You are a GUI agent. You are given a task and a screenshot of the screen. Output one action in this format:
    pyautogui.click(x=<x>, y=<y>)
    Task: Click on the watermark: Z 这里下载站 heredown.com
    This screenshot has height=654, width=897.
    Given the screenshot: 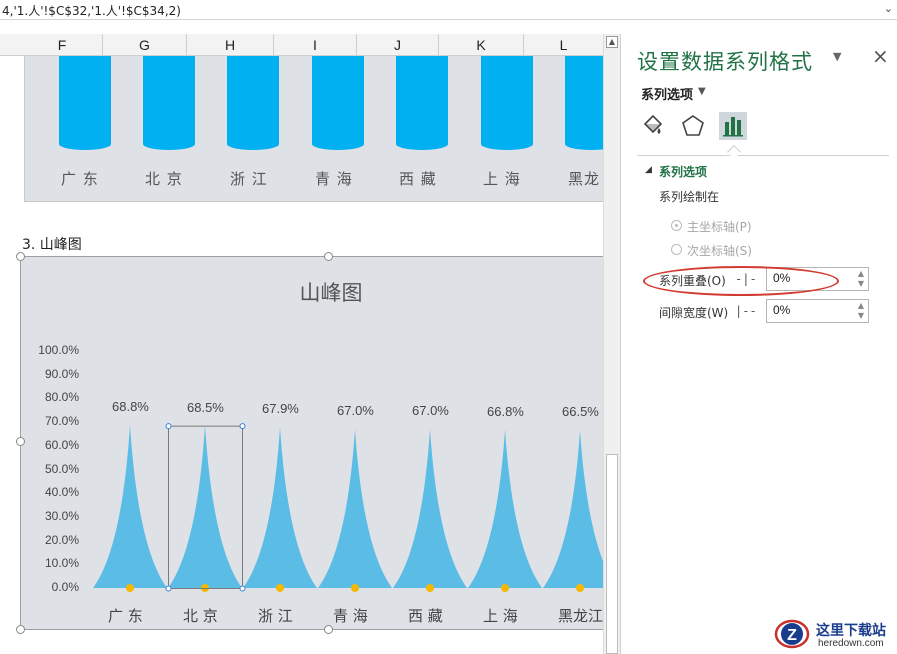 What is the action you would take?
    pyautogui.click(x=829, y=634)
    